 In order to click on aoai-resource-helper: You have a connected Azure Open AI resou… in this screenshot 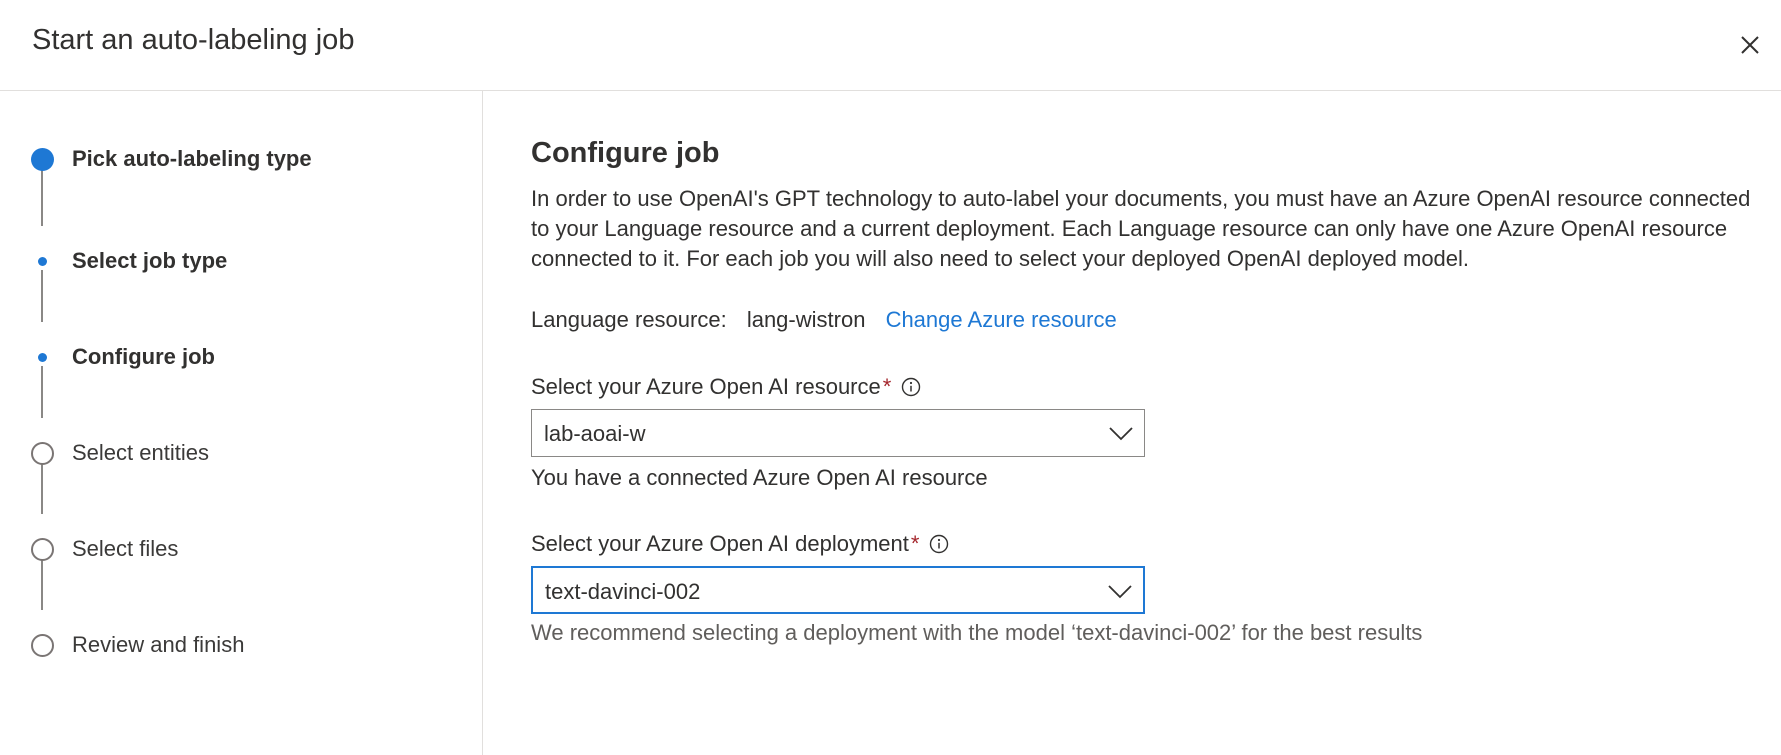, I will do `click(759, 477)`.